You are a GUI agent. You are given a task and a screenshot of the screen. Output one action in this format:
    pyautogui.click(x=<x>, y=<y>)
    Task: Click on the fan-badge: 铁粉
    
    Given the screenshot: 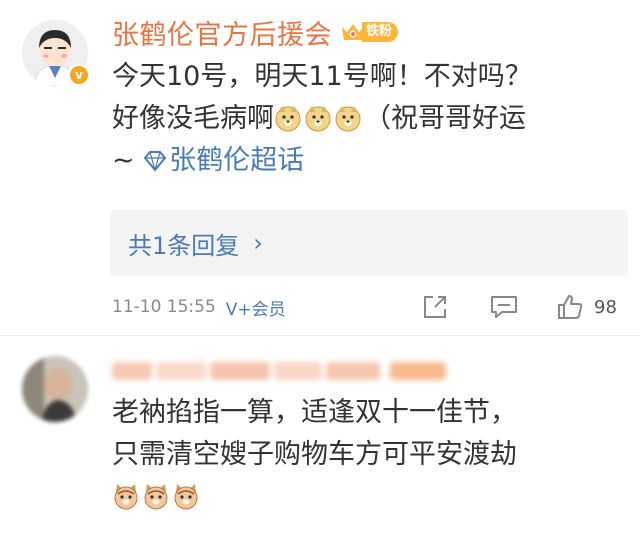 What is the action you would take?
    pyautogui.click(x=369, y=32)
    